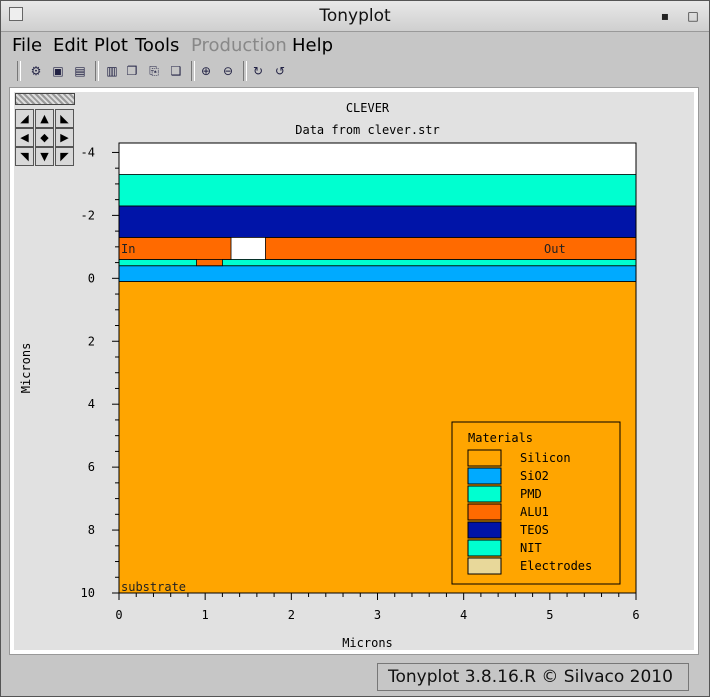  What do you see at coordinates (36, 71) in the screenshot?
I see `print-setup-icon: ⚙` at bounding box center [36, 71].